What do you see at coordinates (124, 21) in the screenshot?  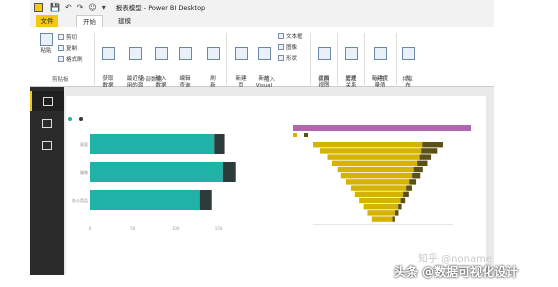 I see `tab-modeling: 建模` at bounding box center [124, 21].